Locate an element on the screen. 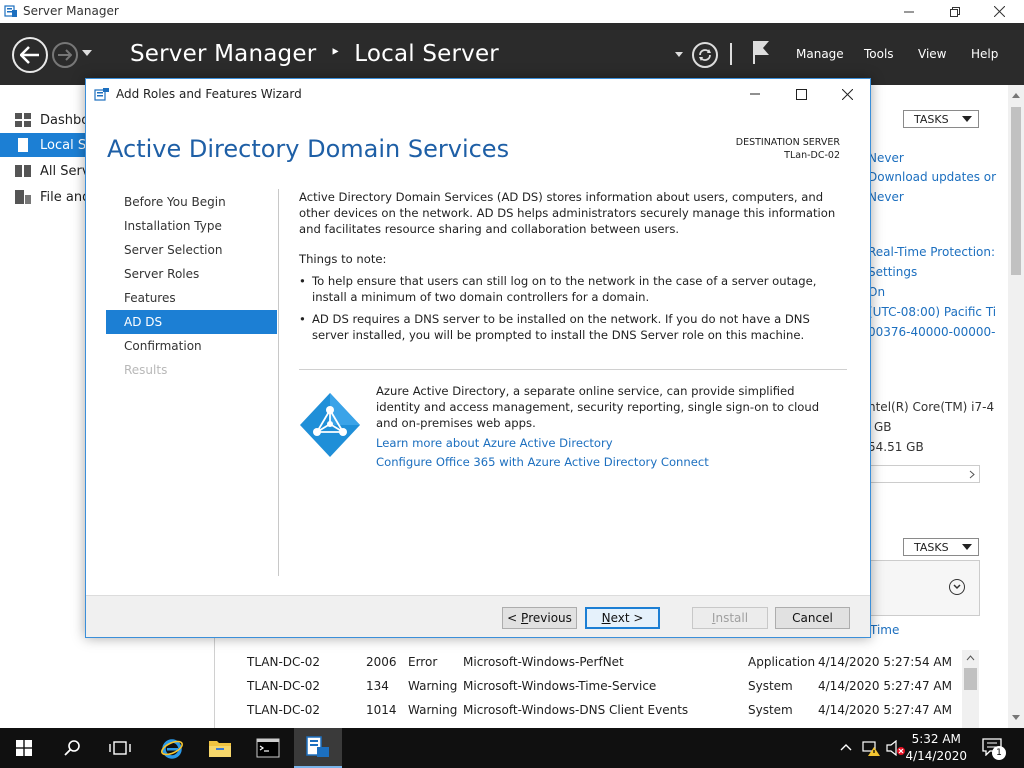 This screenshot has height=768, width=1024. refresh-icon is located at coordinates (705, 55).